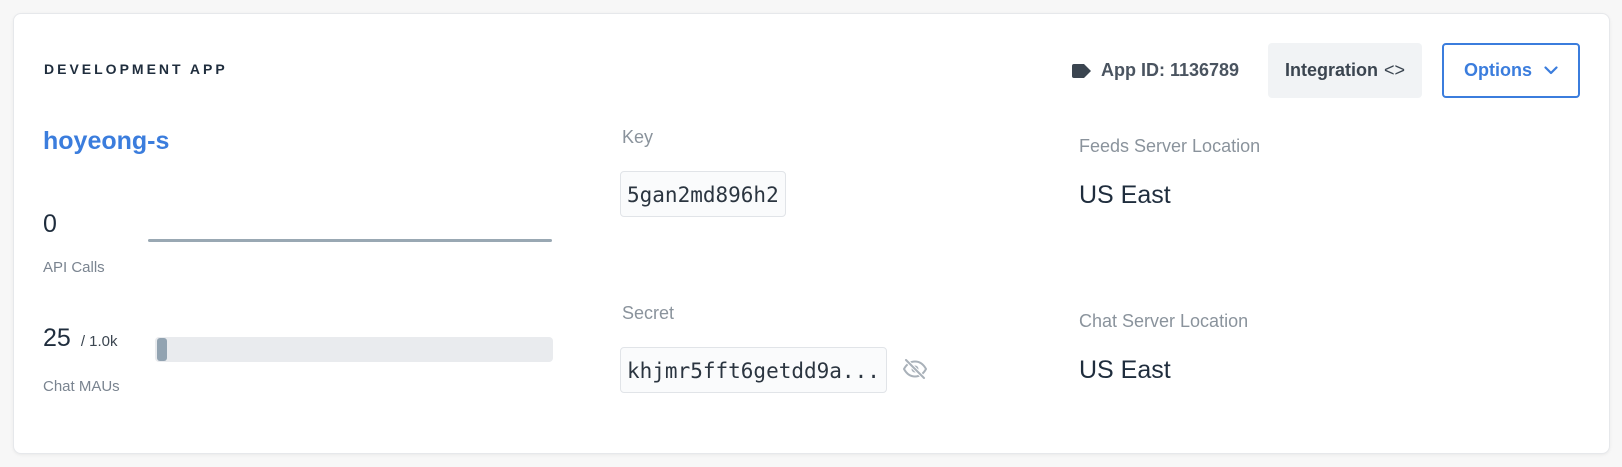 The height and width of the screenshot is (467, 1622). What do you see at coordinates (1551, 70) in the screenshot?
I see `chevron-down-icon` at bounding box center [1551, 70].